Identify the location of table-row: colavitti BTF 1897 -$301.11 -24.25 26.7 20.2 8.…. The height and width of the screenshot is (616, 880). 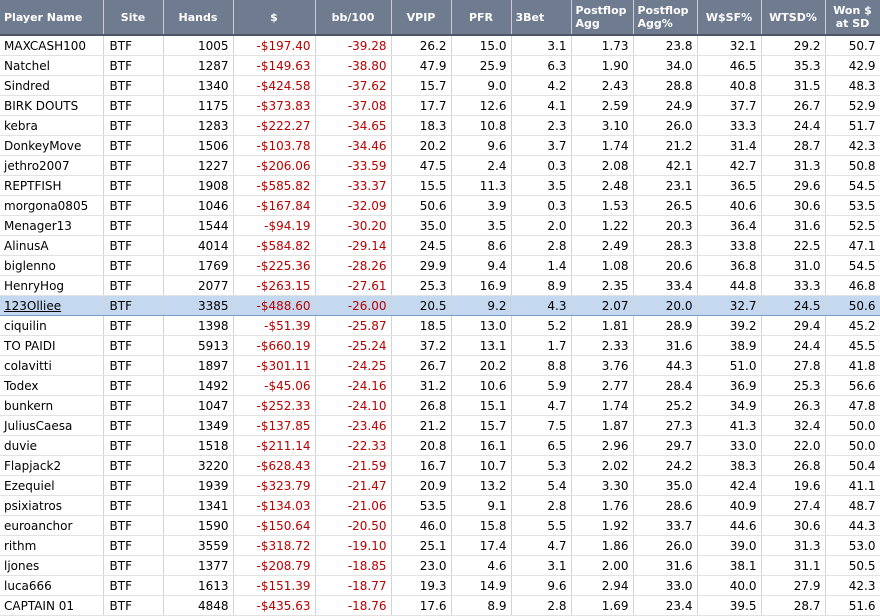
(440, 365).